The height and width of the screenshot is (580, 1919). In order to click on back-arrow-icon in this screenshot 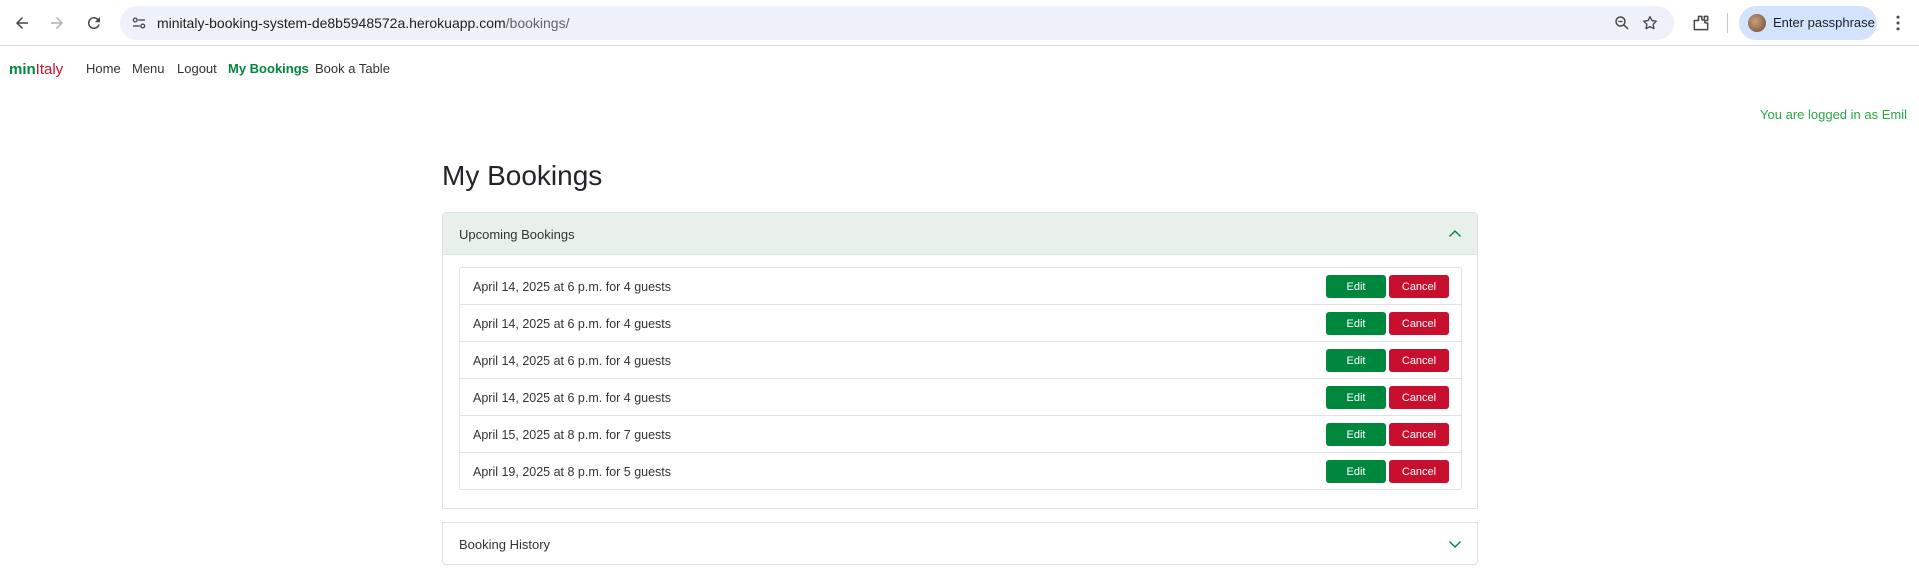, I will do `click(22, 23)`.